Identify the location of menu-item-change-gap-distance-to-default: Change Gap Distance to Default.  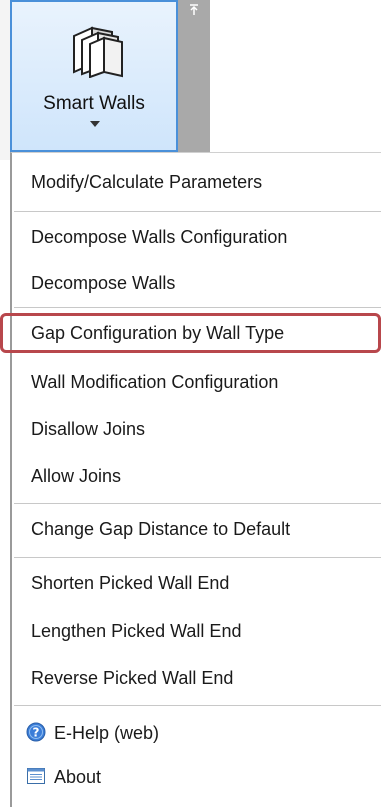
(196, 529).